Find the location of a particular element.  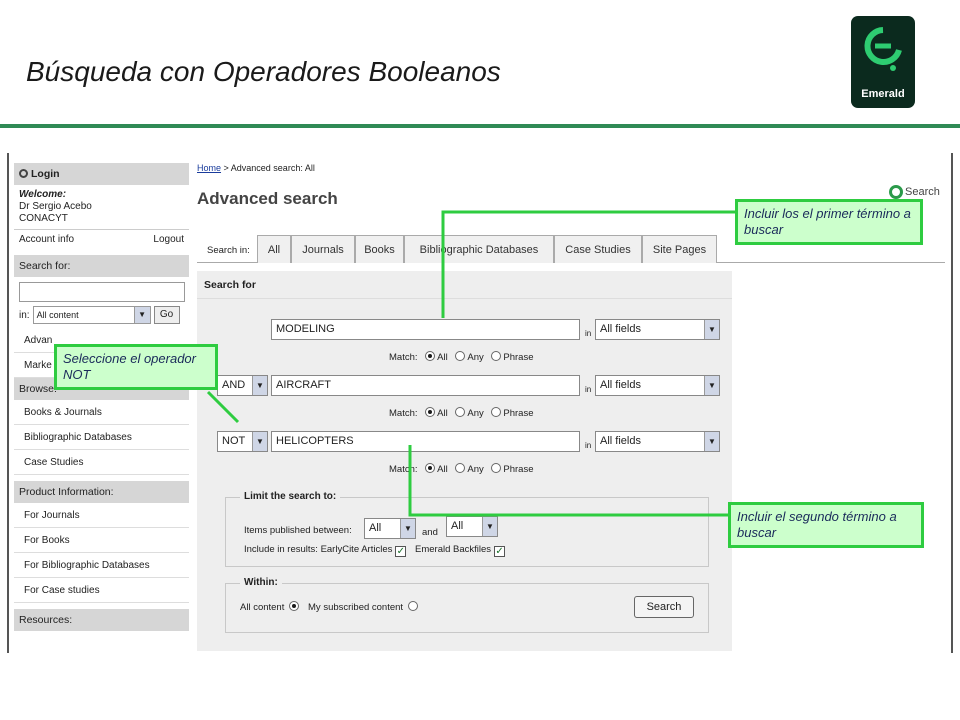

emerald-e-icon is located at coordinates (883, 49).